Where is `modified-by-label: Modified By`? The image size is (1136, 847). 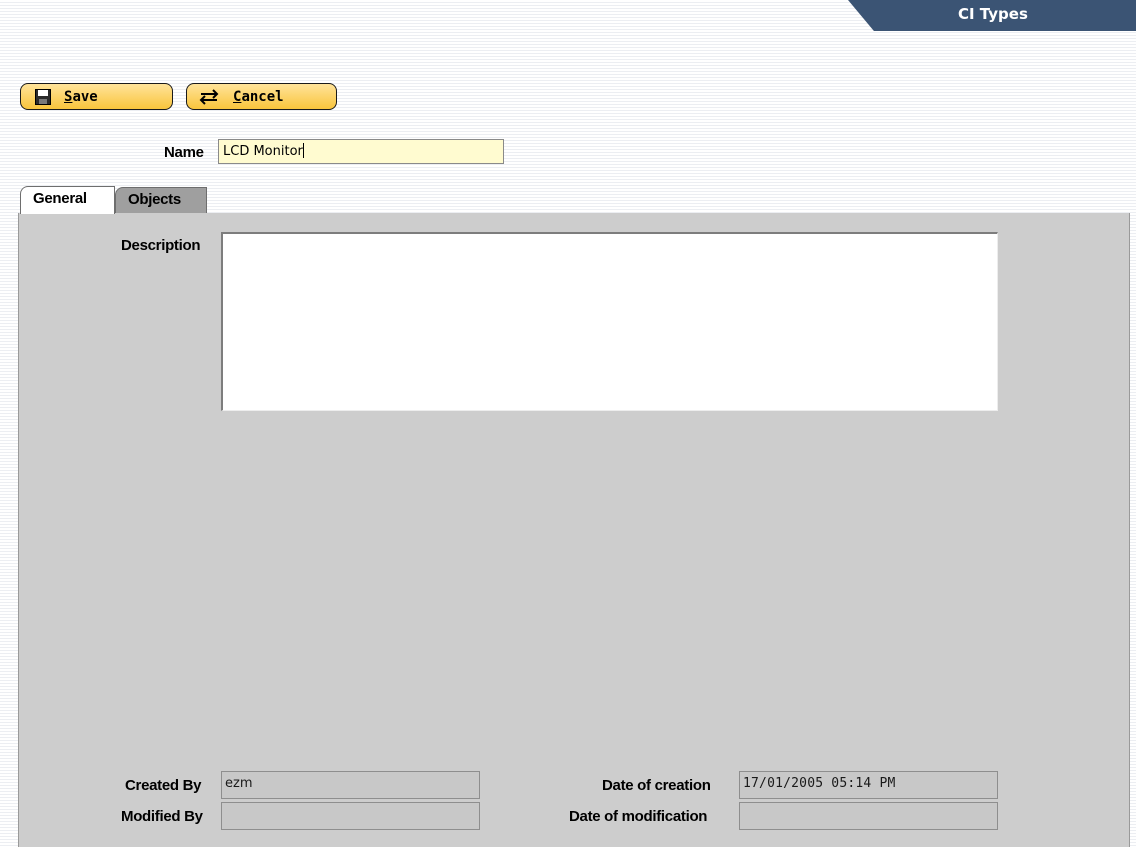
modified-by-label: Modified By is located at coordinates (162, 816).